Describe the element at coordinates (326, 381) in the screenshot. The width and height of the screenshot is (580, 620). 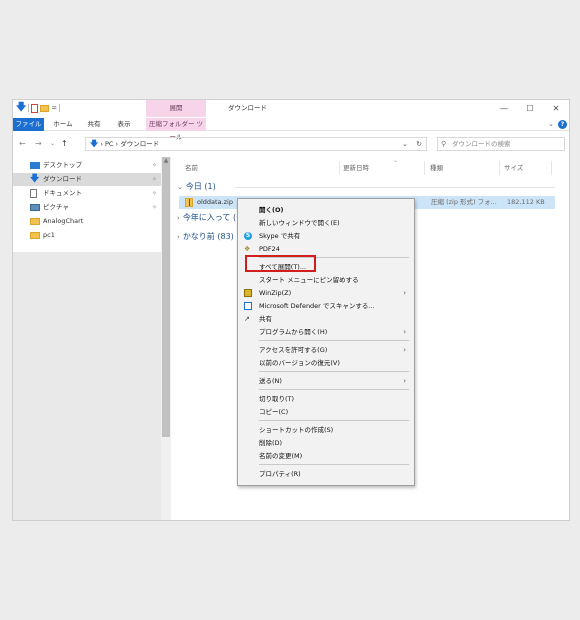
I see `menu-item-send-to: 送る(N) ›` at that location.